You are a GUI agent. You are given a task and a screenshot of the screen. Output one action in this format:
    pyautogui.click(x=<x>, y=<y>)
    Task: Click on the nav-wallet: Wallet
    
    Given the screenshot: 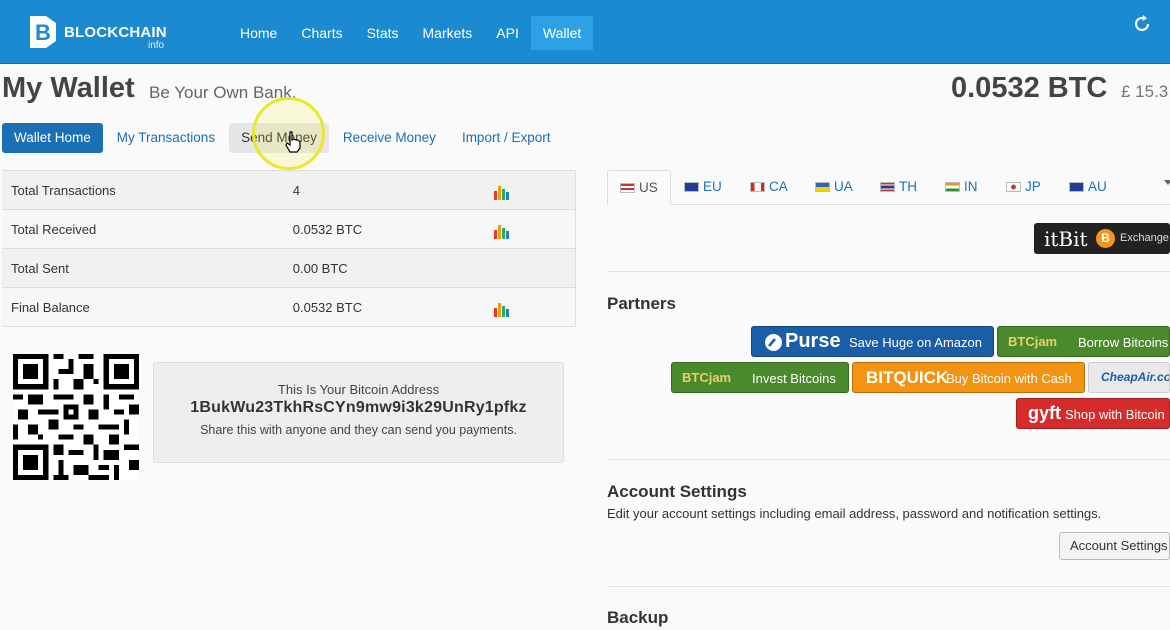 What is the action you would take?
    pyautogui.click(x=562, y=33)
    